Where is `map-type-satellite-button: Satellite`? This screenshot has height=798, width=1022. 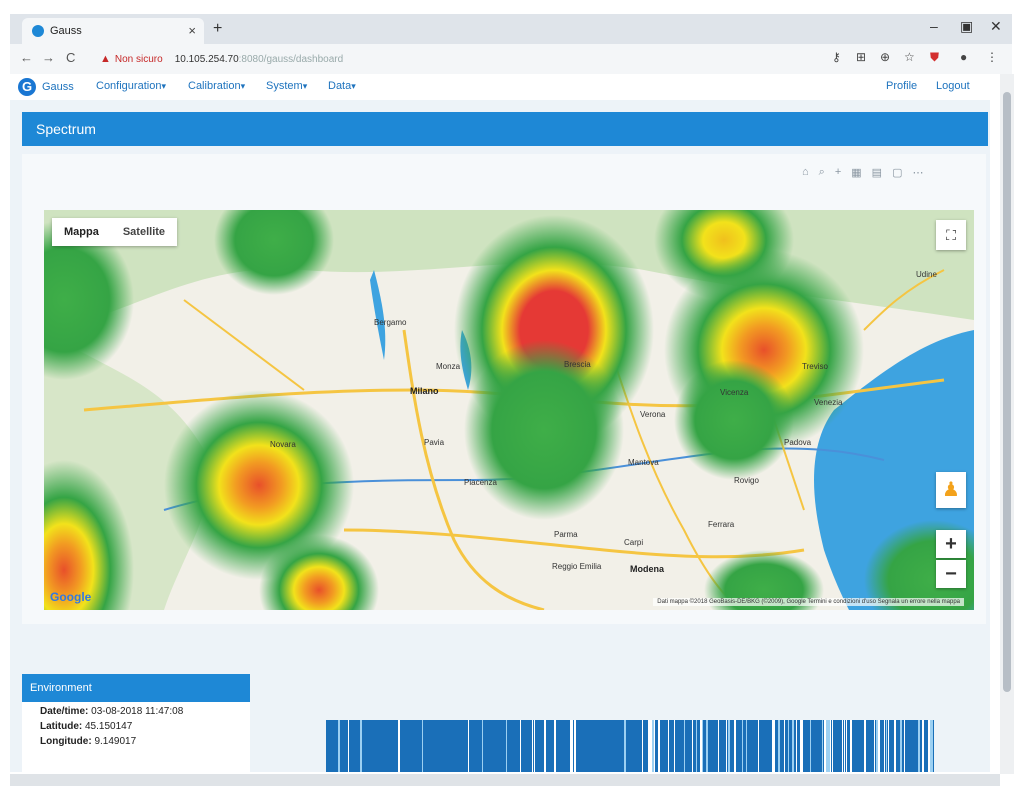
map-type-satellite-button: Satellite is located at coordinates (144, 232).